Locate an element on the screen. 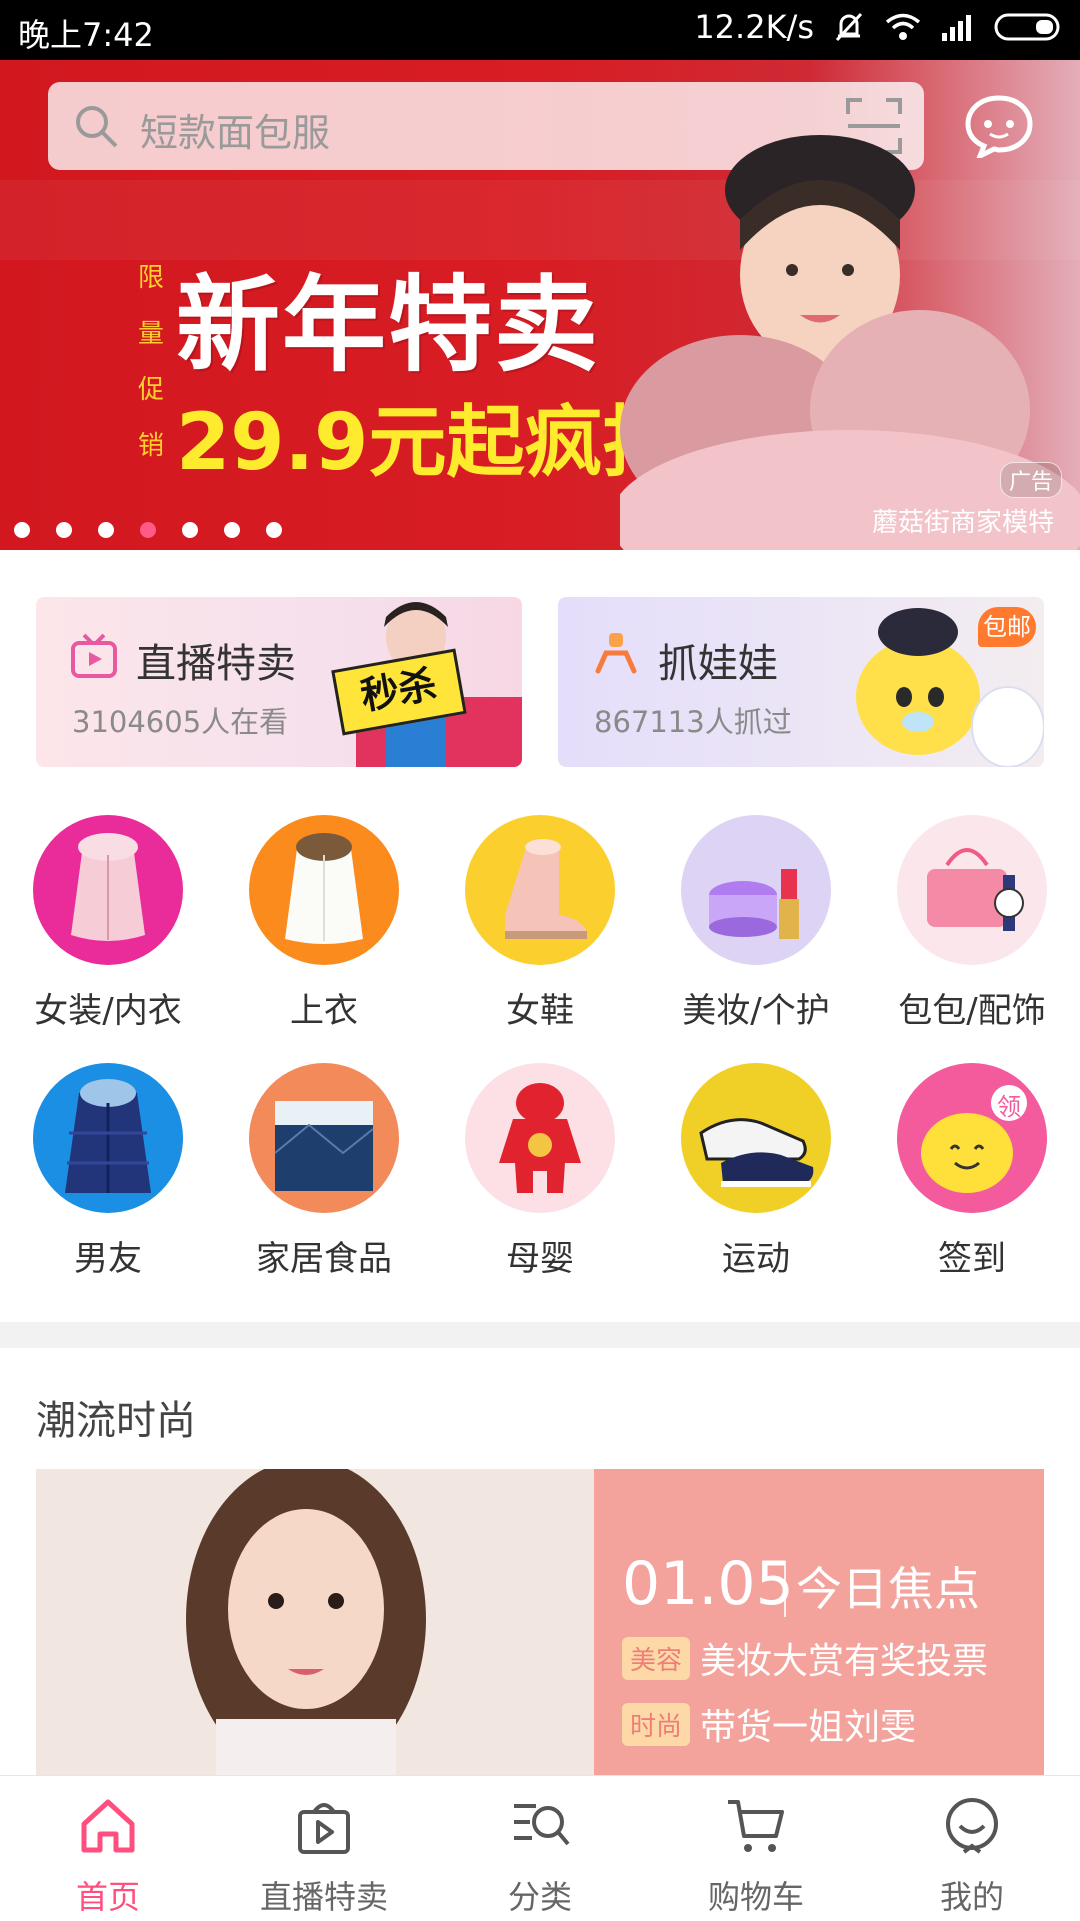 The image size is (1080, 1921). claw-card-title: 抓娃娃 is located at coordinates (718, 664).